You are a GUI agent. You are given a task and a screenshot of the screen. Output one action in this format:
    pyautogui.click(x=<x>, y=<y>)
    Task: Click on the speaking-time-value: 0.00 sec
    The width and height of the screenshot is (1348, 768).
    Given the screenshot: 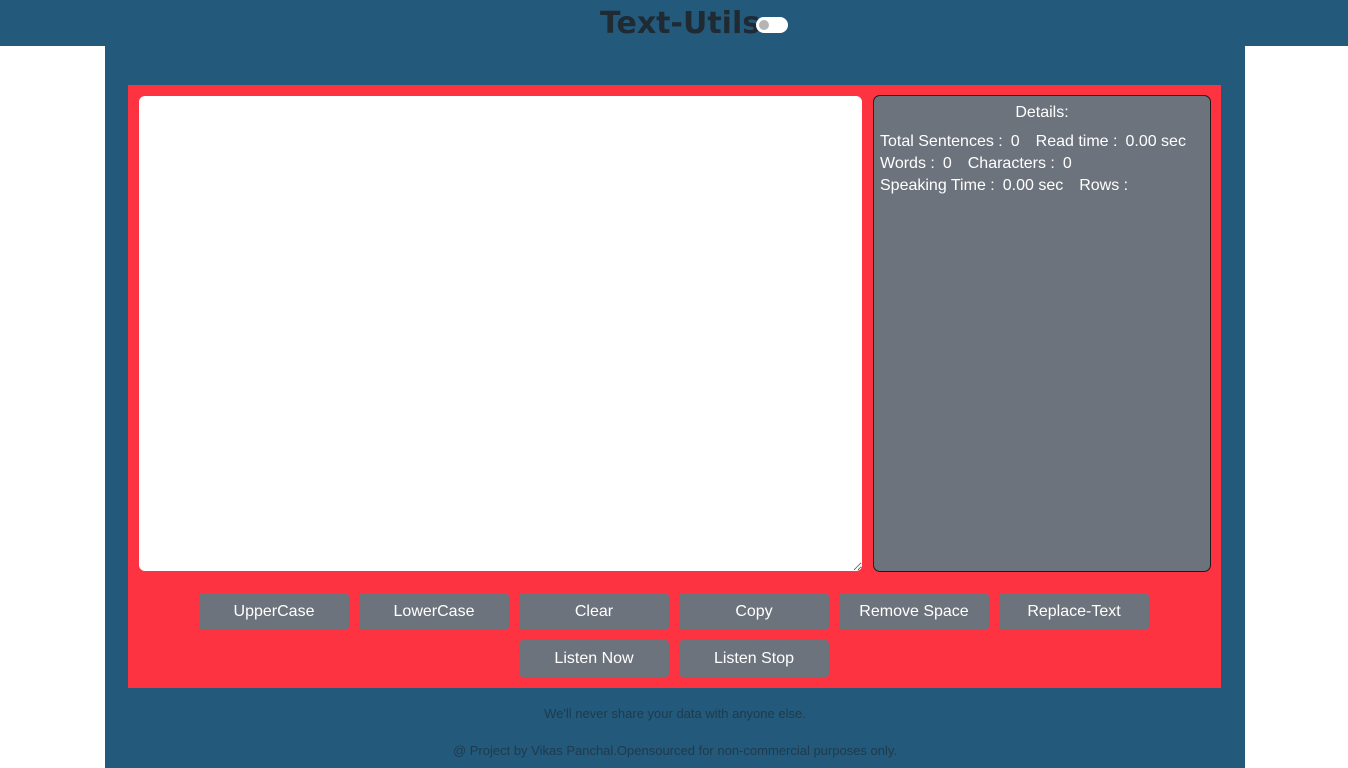 What is the action you would take?
    pyautogui.click(x=1033, y=185)
    